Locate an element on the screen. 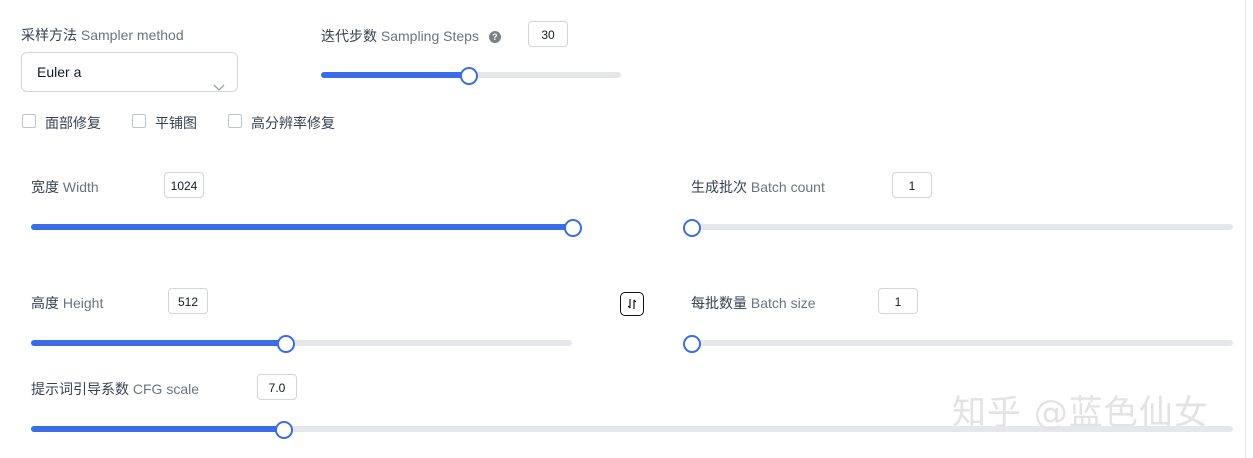 The image size is (1253, 458). batch-size-slider-thumb is located at coordinates (692, 344).